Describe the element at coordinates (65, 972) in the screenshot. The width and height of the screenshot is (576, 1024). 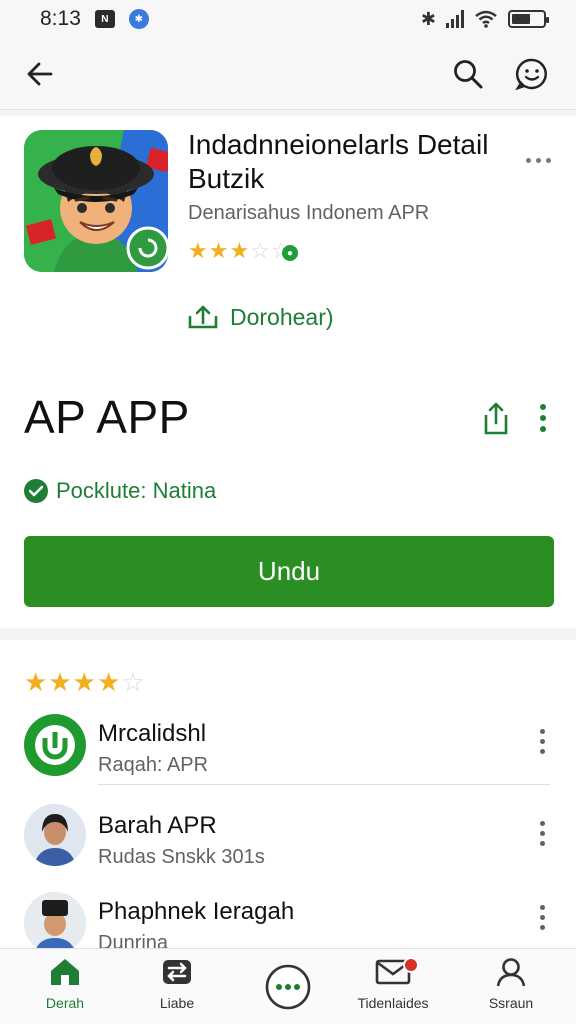
I see `home-icon` at that location.